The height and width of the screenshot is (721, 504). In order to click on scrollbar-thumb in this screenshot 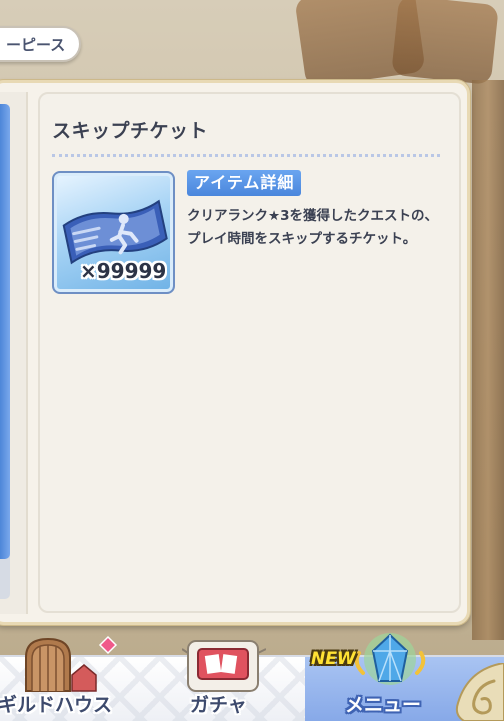, I will do `click(5, 331)`.